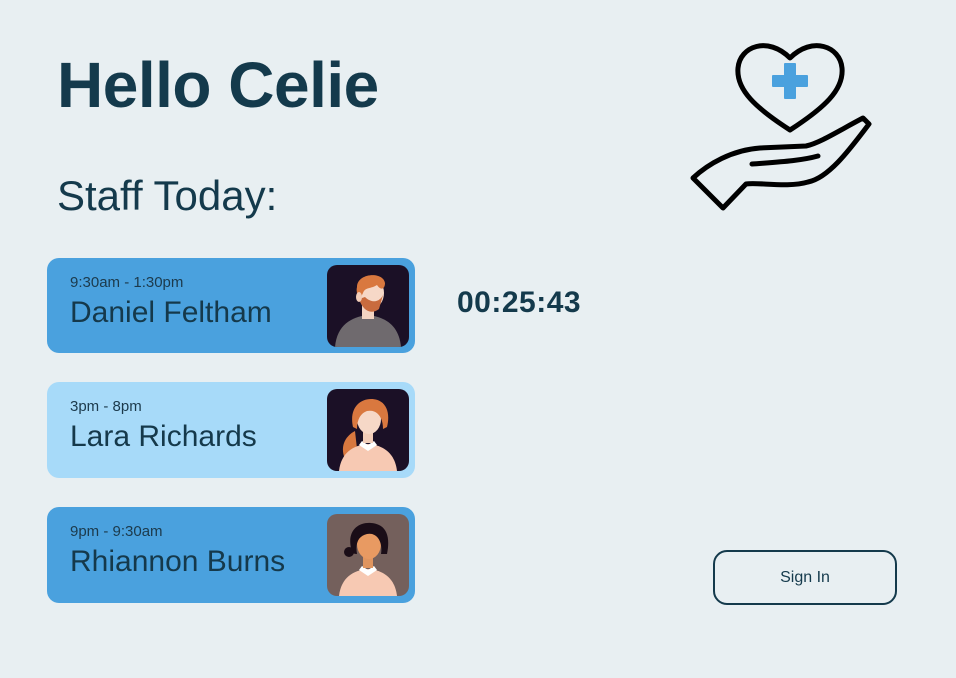  What do you see at coordinates (171, 312) in the screenshot?
I see `staff-name: Daniel Feltham` at bounding box center [171, 312].